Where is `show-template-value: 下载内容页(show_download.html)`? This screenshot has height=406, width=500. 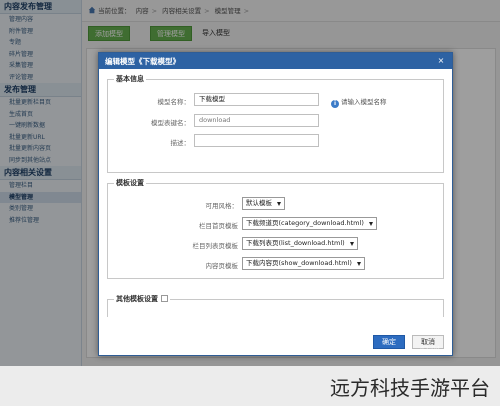
show-template-value: 下载内容页(show_download.html) is located at coordinates (299, 263).